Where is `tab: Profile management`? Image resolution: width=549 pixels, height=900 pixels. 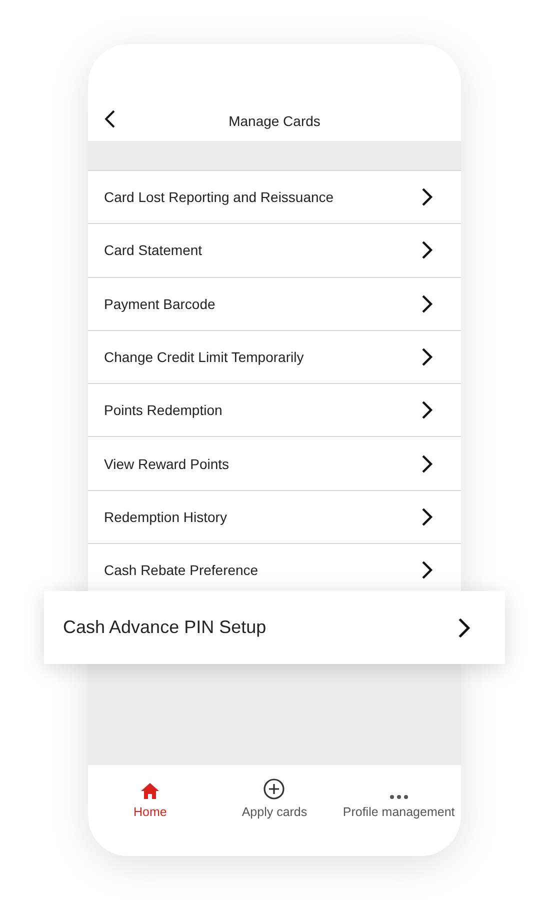
tab: Profile management is located at coordinates (398, 796).